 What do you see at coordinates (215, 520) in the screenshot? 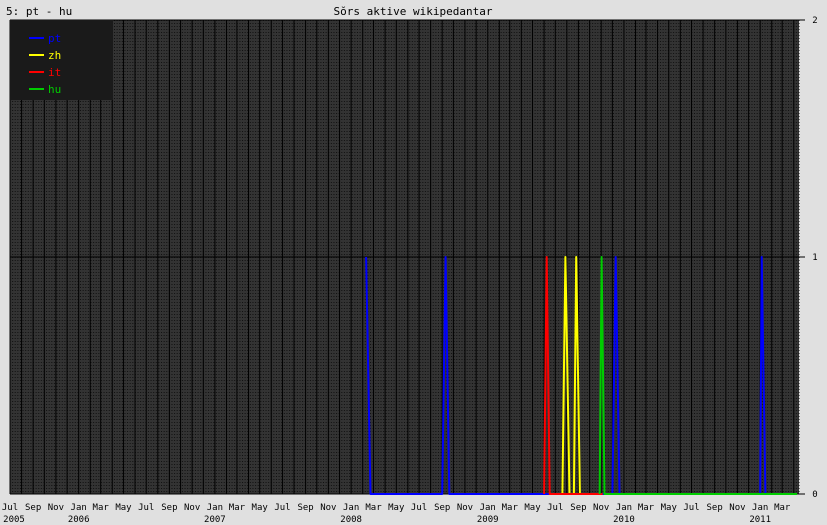
I see `x-year-label: 2007` at bounding box center [215, 520].